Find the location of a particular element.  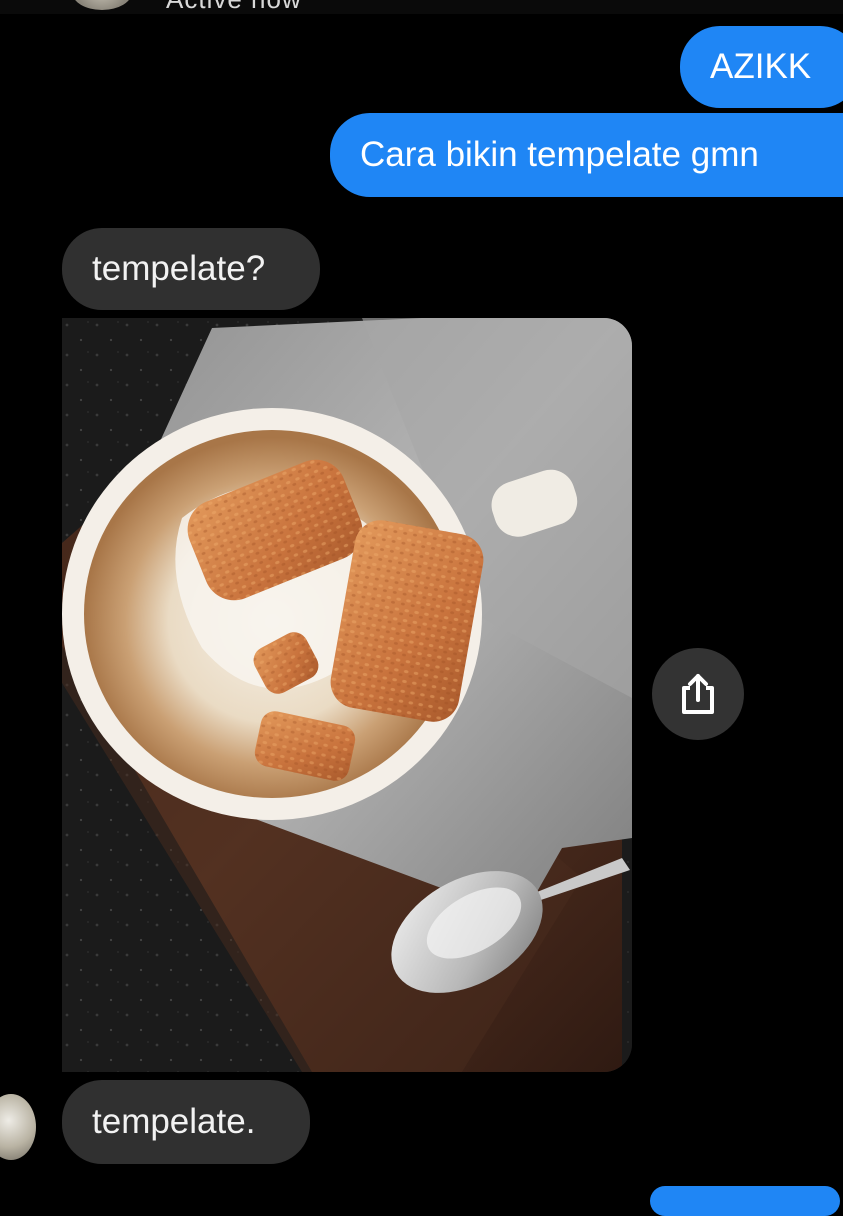

share-button is located at coordinates (698, 694).